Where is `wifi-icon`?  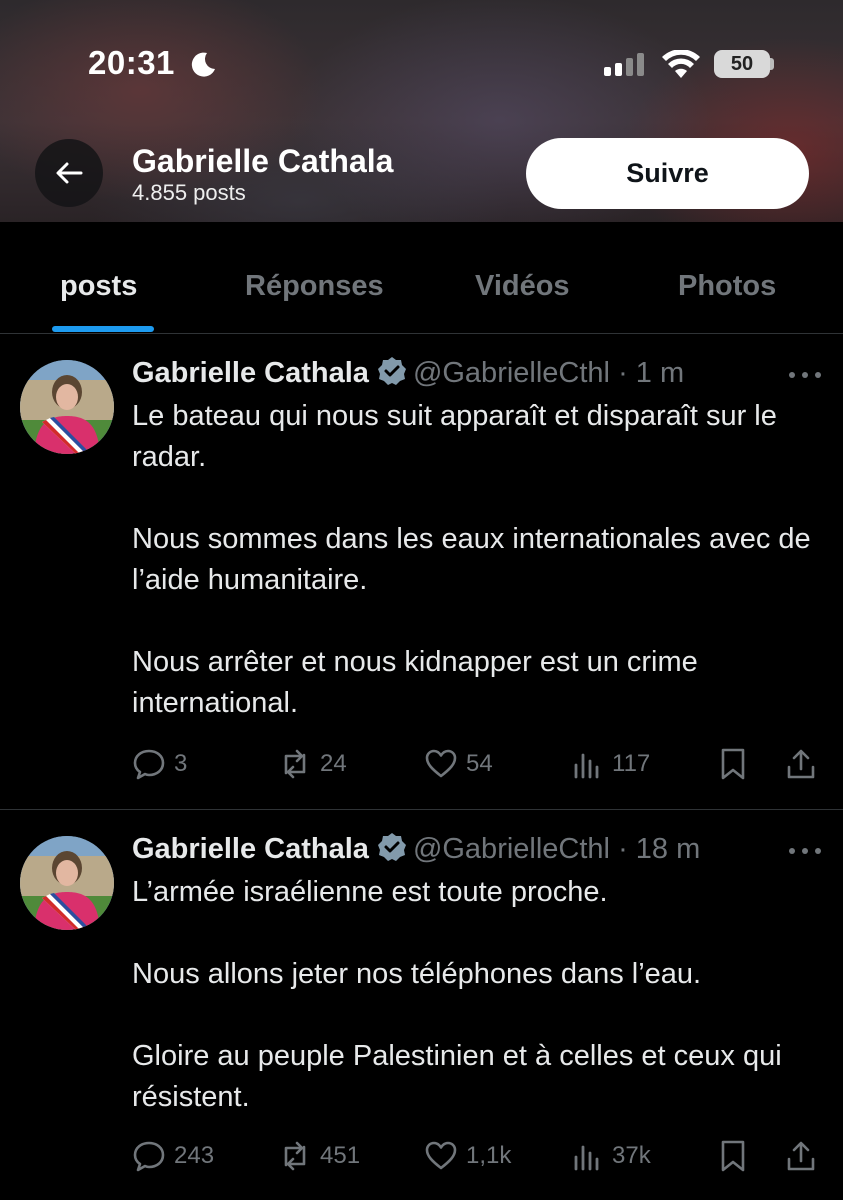 wifi-icon is located at coordinates (681, 64).